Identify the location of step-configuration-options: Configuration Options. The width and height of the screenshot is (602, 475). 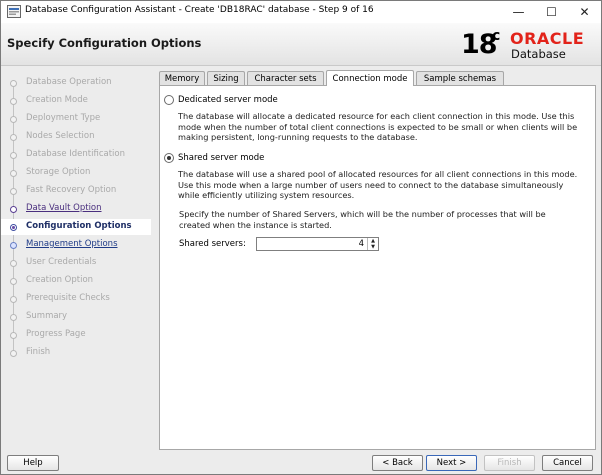
(76, 227).